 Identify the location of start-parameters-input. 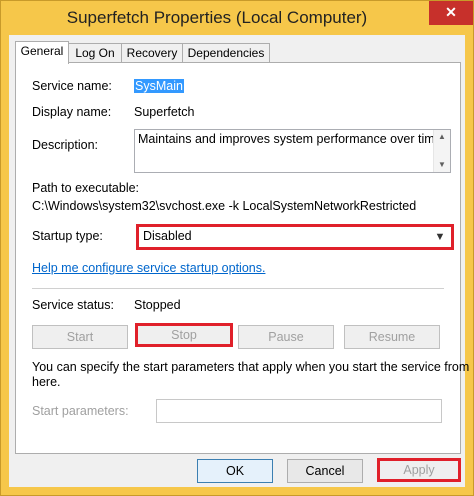
(299, 411).